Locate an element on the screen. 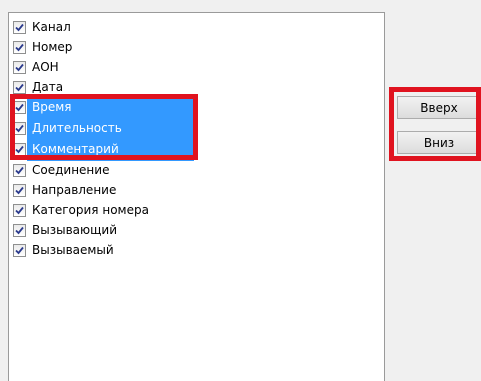  list-item-label: Вызывающий is located at coordinates (74, 230).